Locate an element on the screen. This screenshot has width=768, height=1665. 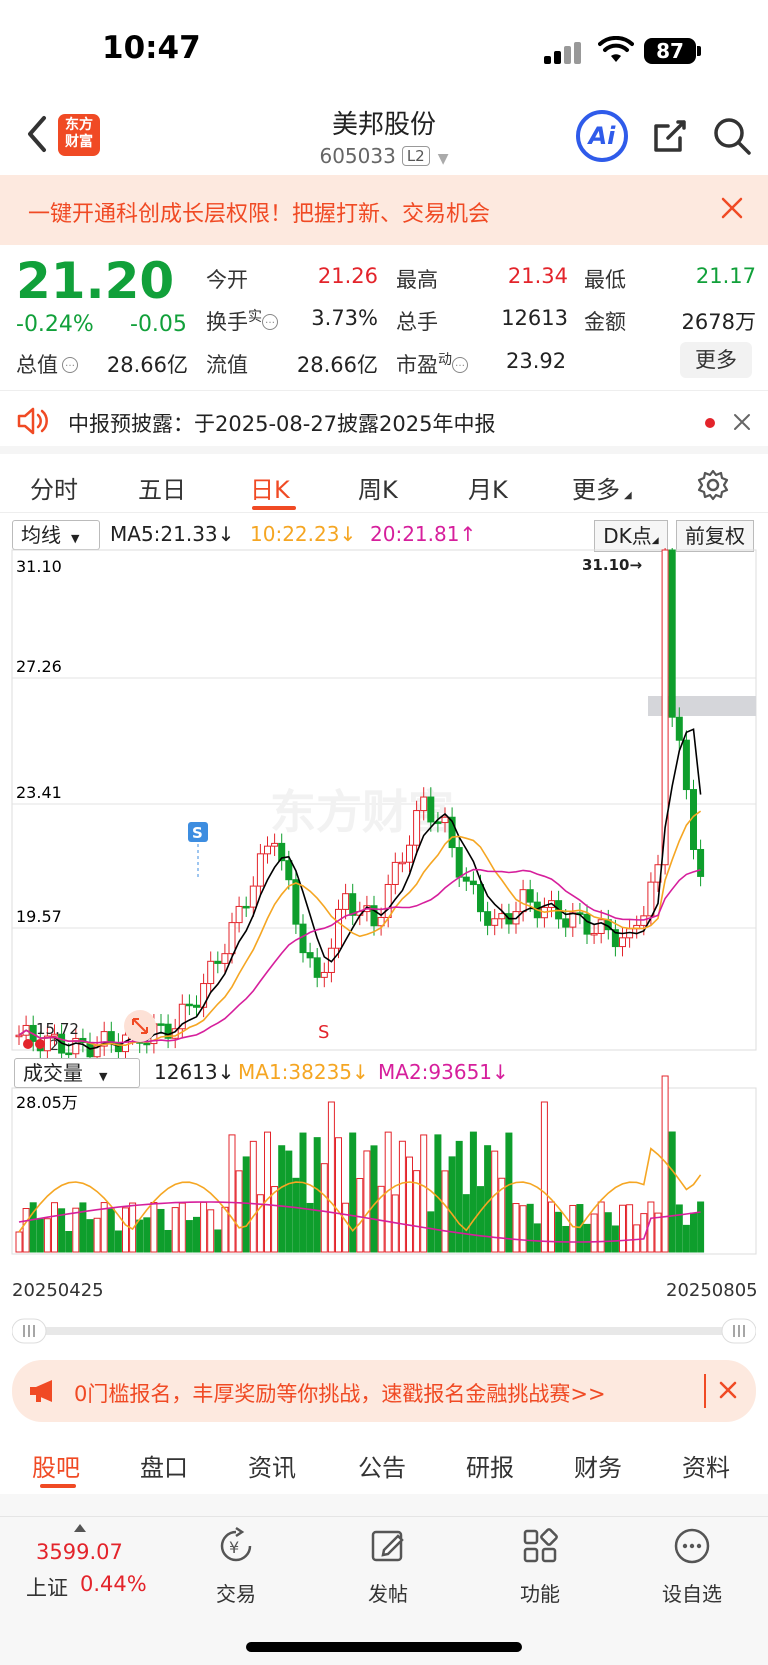
volume-label: 总手 is located at coordinates (417, 322).